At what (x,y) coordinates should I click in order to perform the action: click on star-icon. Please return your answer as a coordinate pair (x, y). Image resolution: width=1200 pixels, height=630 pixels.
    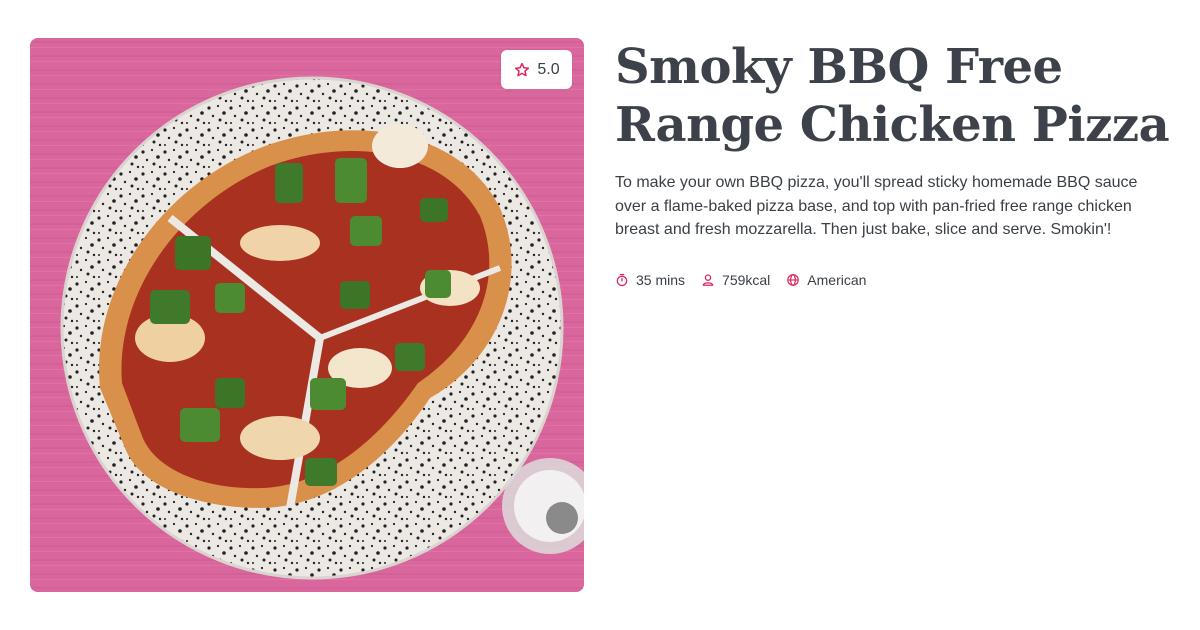
    Looking at the image, I should click on (522, 69).